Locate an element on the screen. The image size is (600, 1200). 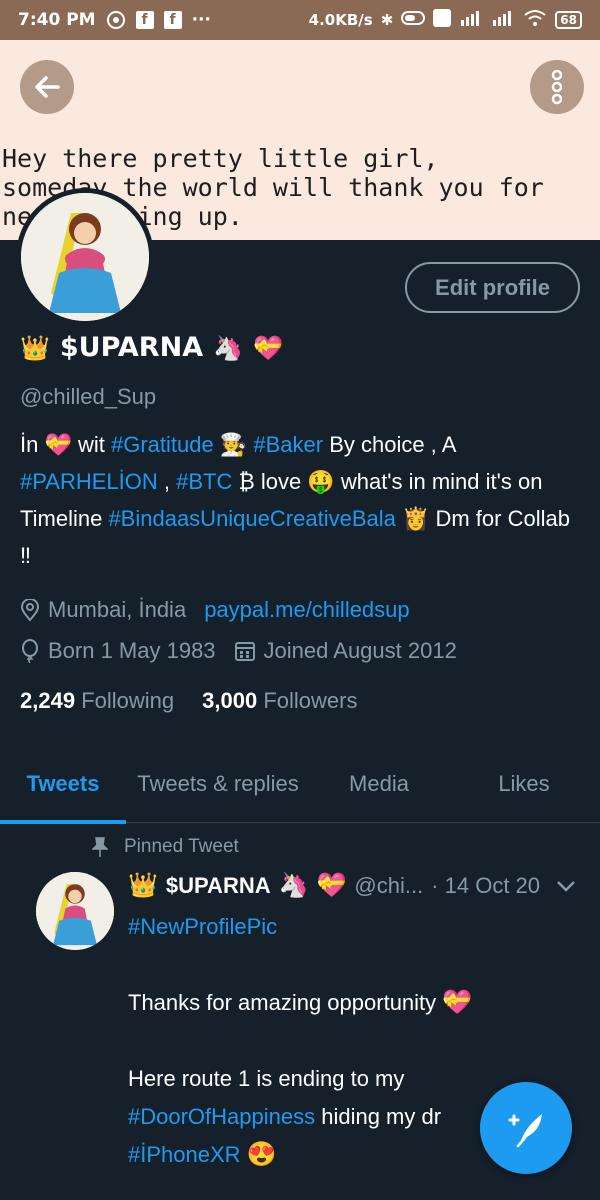
bio-text: İn is located at coordinates (32, 444).